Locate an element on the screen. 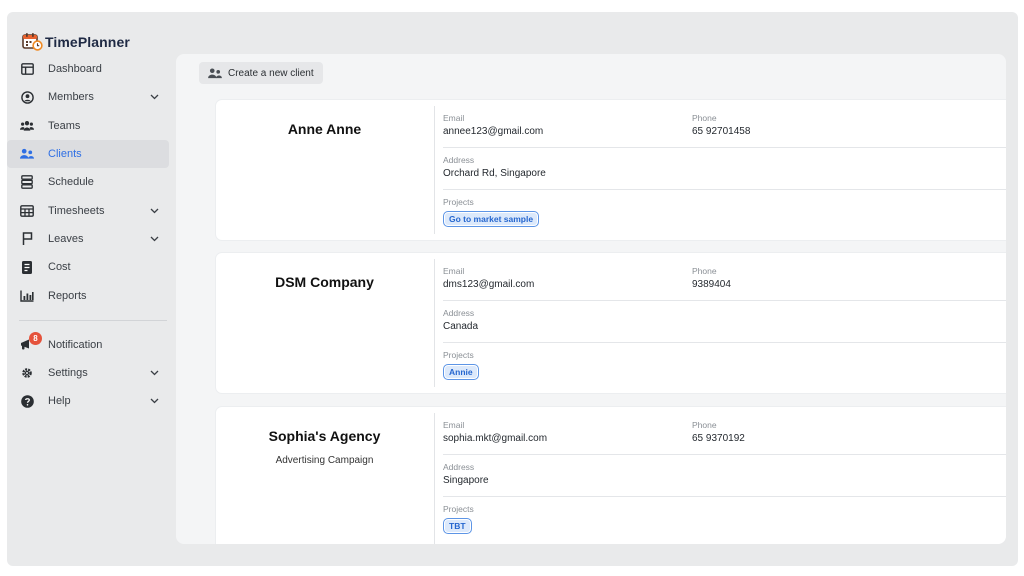  sidebar-item-help: Help is located at coordinates (88, 401).